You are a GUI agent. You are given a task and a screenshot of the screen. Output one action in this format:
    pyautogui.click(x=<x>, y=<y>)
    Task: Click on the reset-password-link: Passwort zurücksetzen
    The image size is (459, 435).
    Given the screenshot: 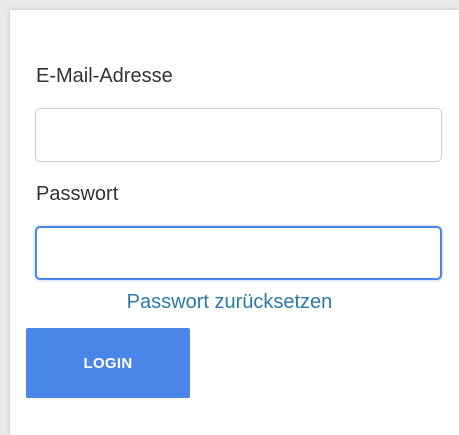 What is the action you would take?
    pyautogui.click(x=229, y=302)
    